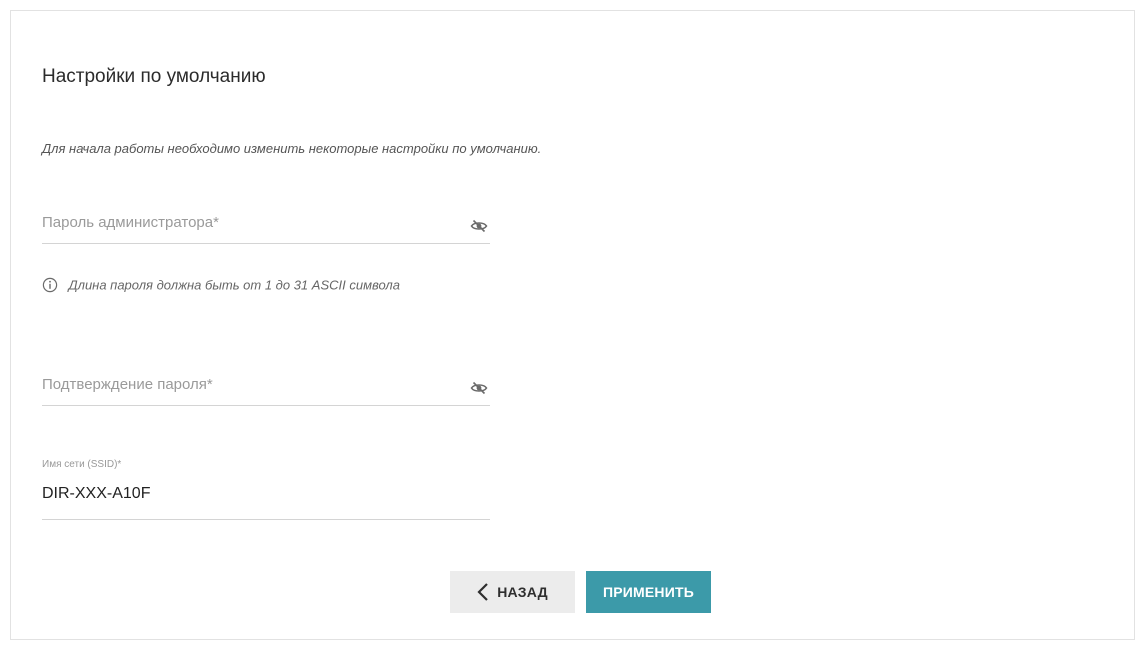 This screenshot has height=650, width=1143. What do you see at coordinates (266, 226) in the screenshot?
I see `admin-password-field: Пароль администратора*` at bounding box center [266, 226].